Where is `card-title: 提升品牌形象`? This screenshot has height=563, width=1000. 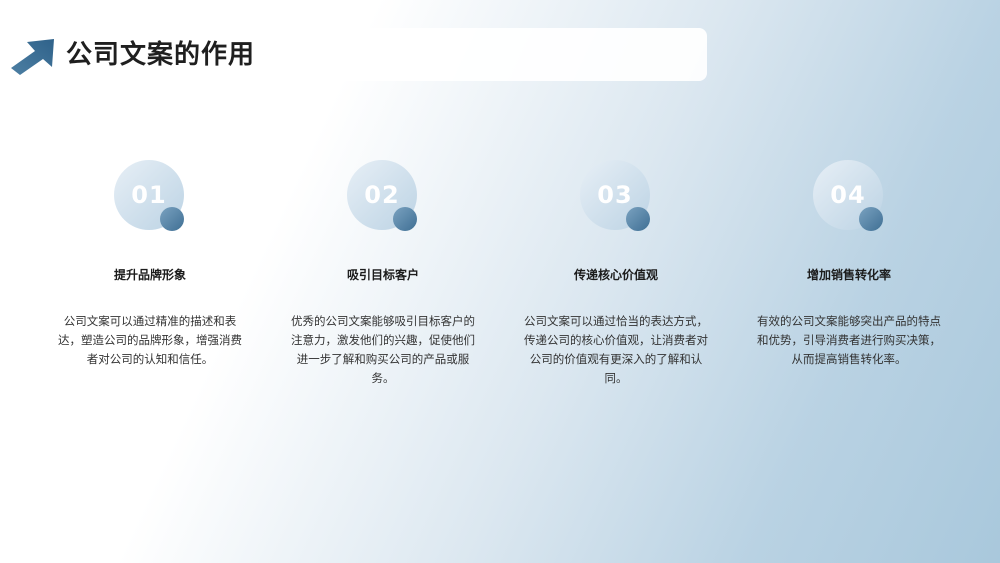
card-title: 提升品牌形象 is located at coordinates (149, 275).